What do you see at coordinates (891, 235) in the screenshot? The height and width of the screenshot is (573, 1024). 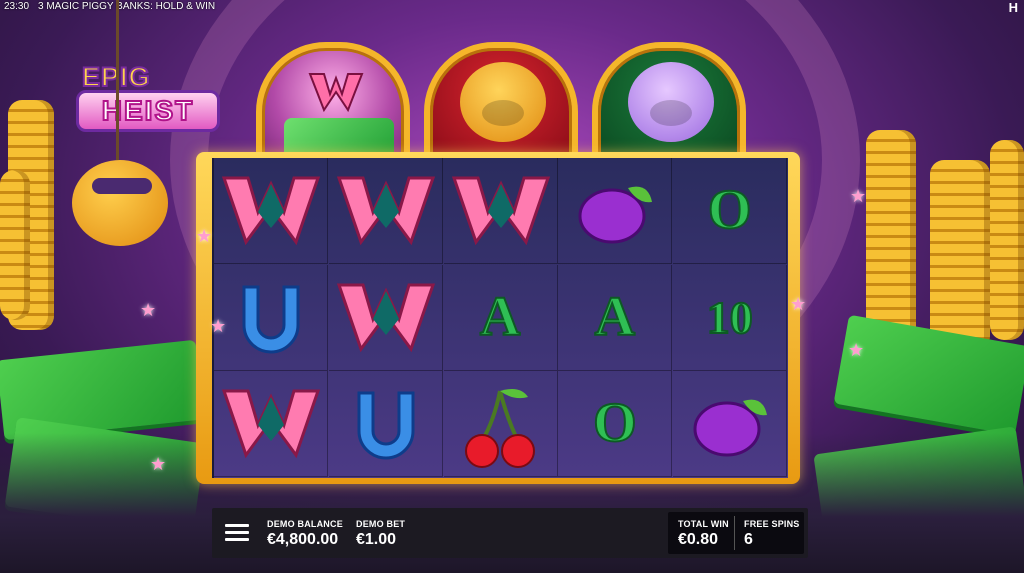 I see `coin-stack-right` at bounding box center [891, 235].